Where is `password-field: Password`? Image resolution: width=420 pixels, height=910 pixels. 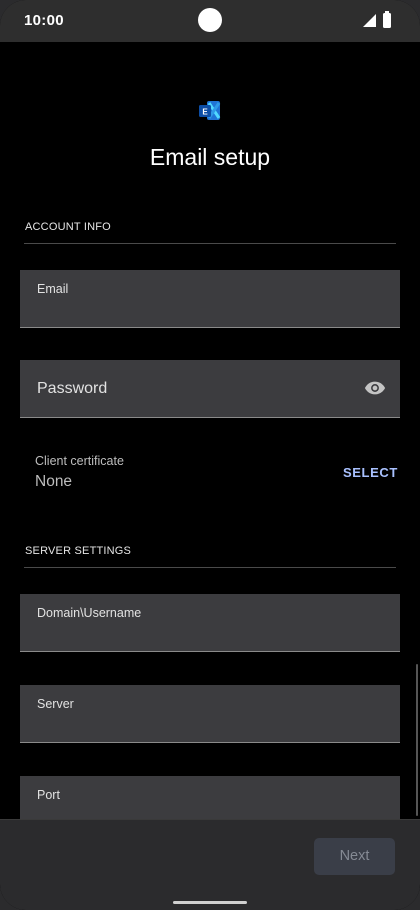 password-field: Password is located at coordinates (210, 389).